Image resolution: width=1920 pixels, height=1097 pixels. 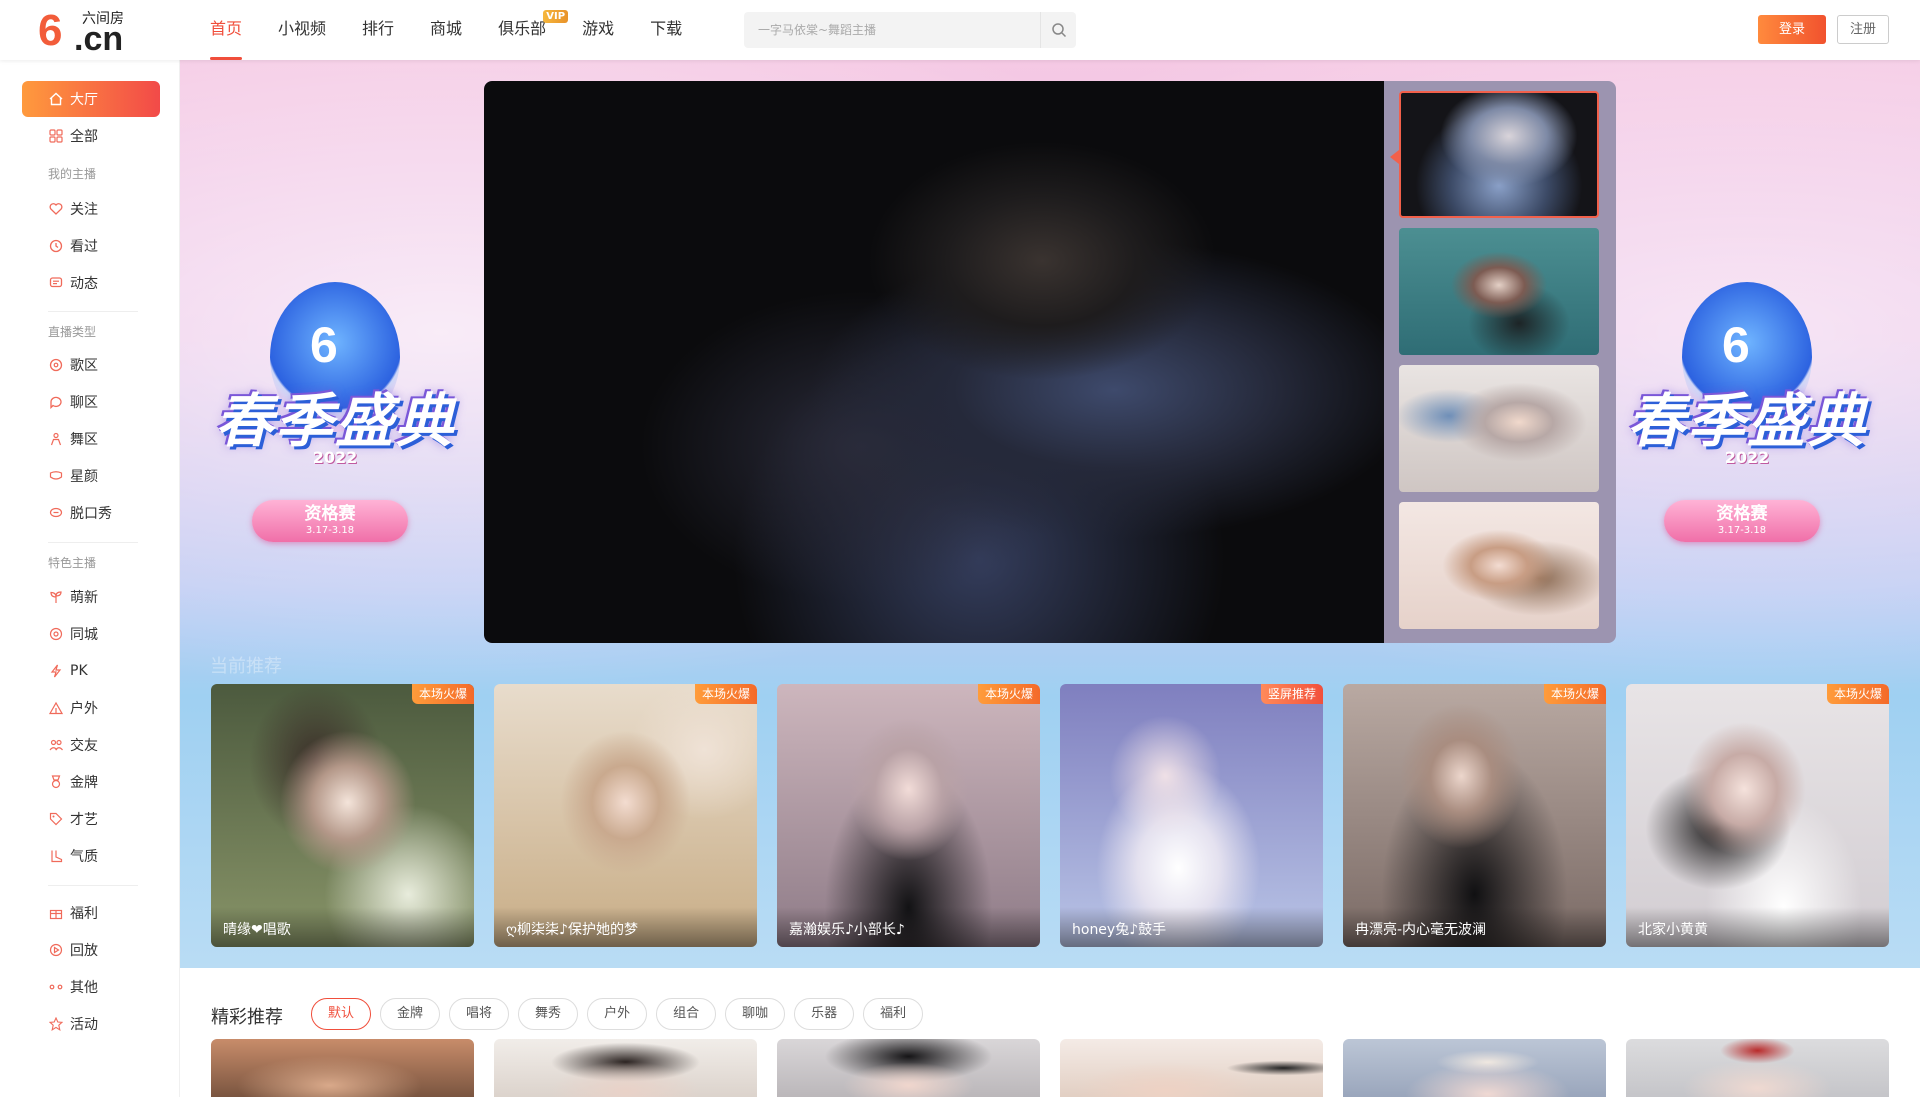 What do you see at coordinates (56, 283) in the screenshot?
I see `message-icon` at bounding box center [56, 283].